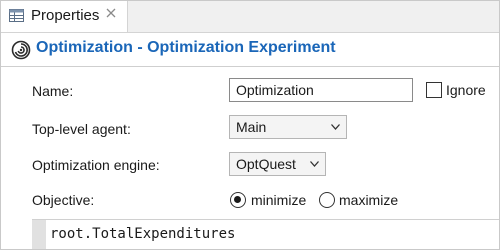 Image resolution: width=500 pixels, height=250 pixels. Describe the element at coordinates (63, 200) in the screenshot. I see `objective-label: Objective:` at that location.